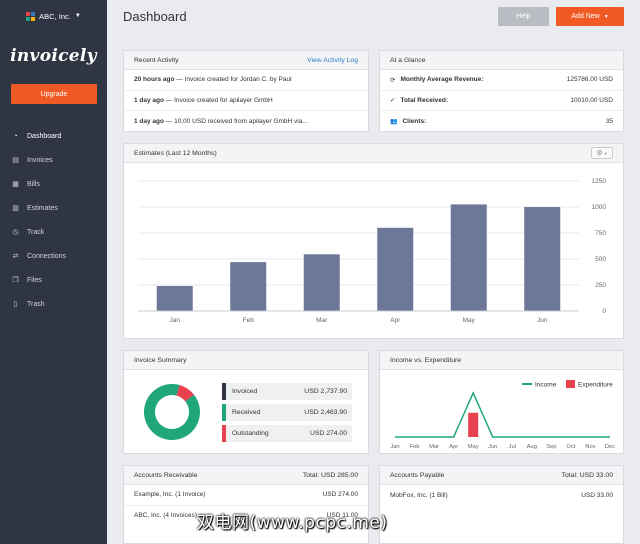 Image resolution: width=640 pixels, height=544 pixels. I want to click on summary-outstanding: Outstanding USD 274.00, so click(287, 433).